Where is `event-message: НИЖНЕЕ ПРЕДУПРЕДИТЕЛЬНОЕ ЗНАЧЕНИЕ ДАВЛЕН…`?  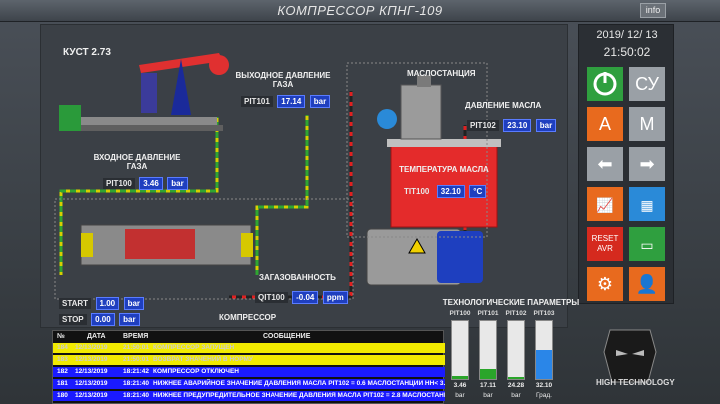
event-message: НИЖНЕЕ ПРЕДУПРЕДИТЕЛЬНОЕ ЗНАЧЕНИЕ ДАВЛЕН… is located at coordinates (299, 395).